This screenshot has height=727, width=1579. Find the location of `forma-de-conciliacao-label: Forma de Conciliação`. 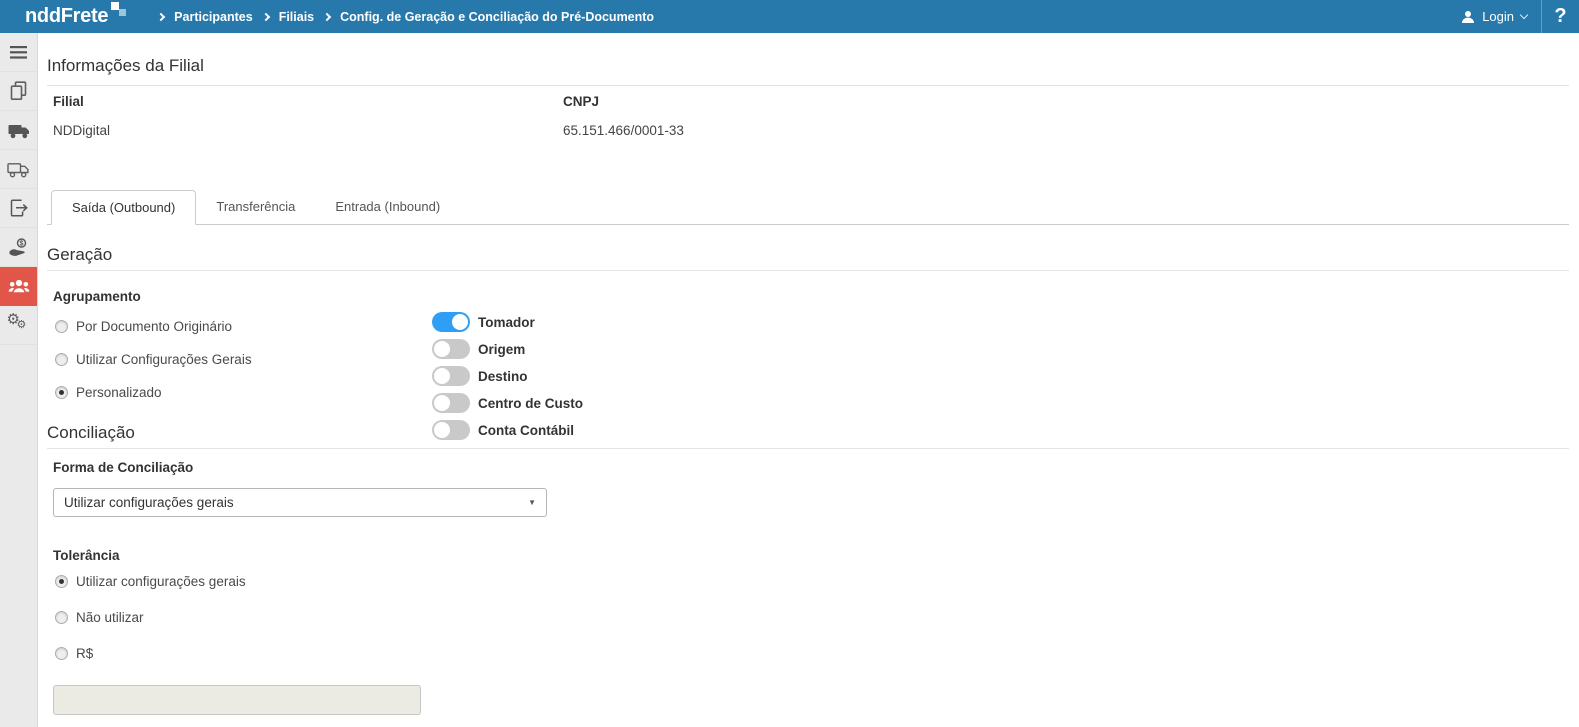

forma-de-conciliacao-label: Forma de Conciliação is located at coordinates (123, 467).